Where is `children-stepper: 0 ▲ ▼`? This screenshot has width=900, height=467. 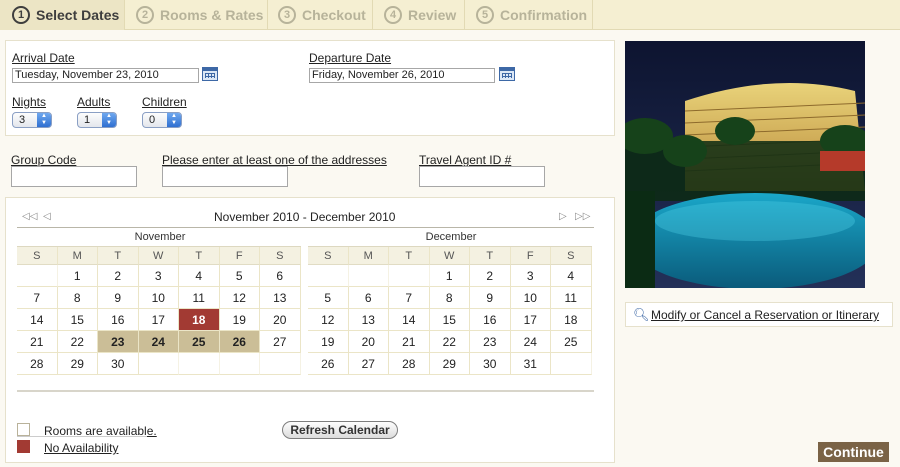
children-stepper: 0 ▲ ▼ is located at coordinates (162, 120).